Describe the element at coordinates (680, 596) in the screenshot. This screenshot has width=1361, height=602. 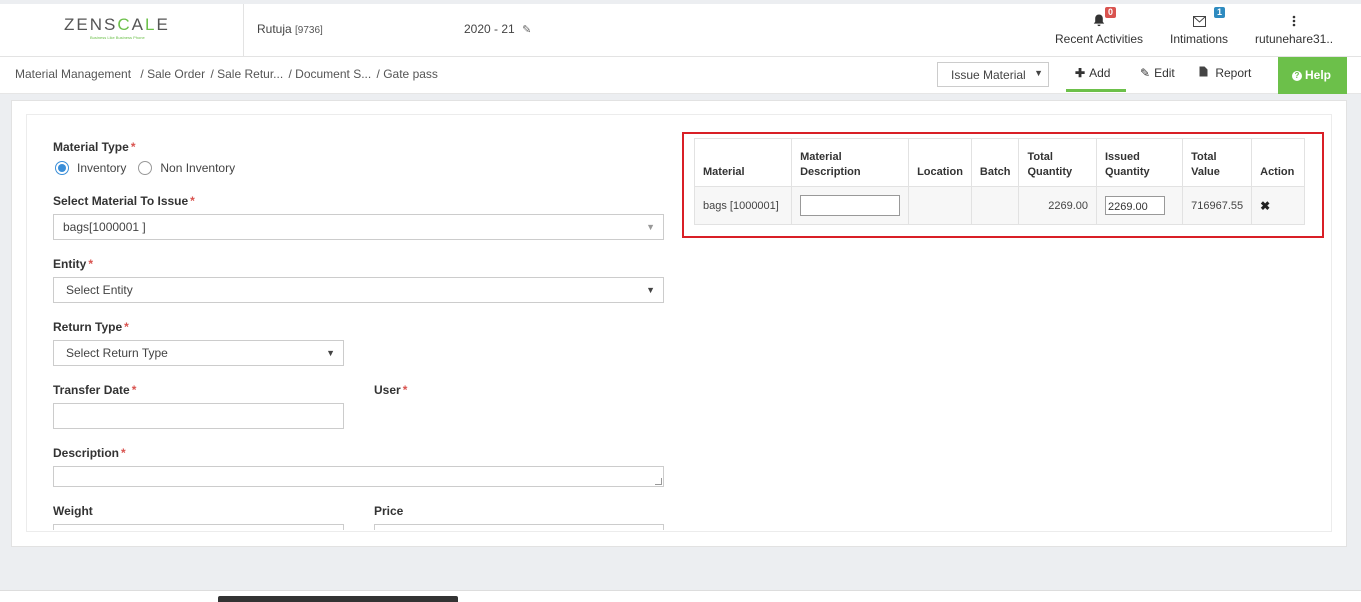
I see `bottom-strip` at that location.